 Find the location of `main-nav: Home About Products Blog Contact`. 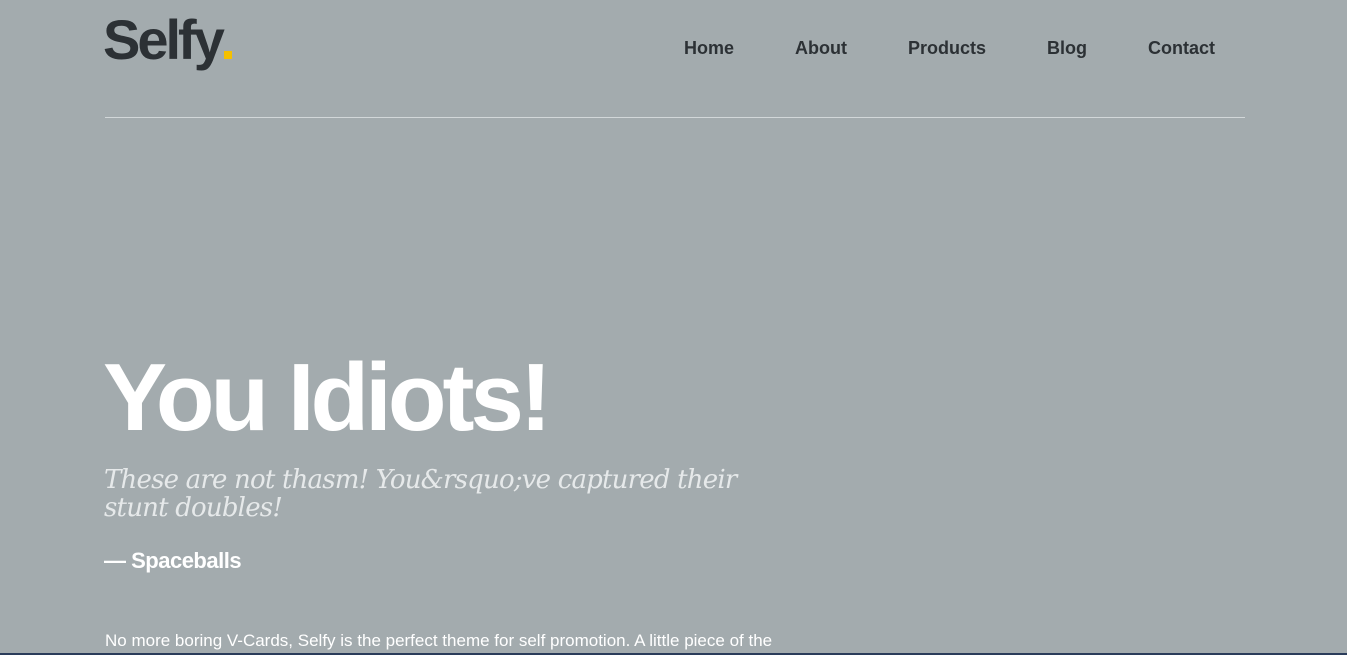

main-nav: Home About Products Blog Contact is located at coordinates (949, 48).